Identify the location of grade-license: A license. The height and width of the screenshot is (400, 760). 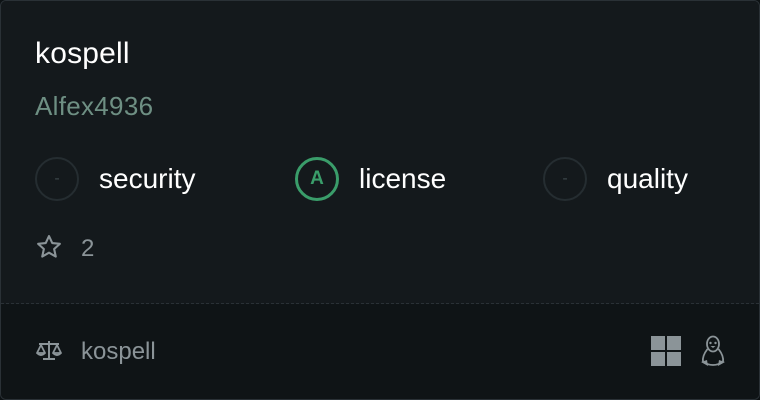
(370, 179).